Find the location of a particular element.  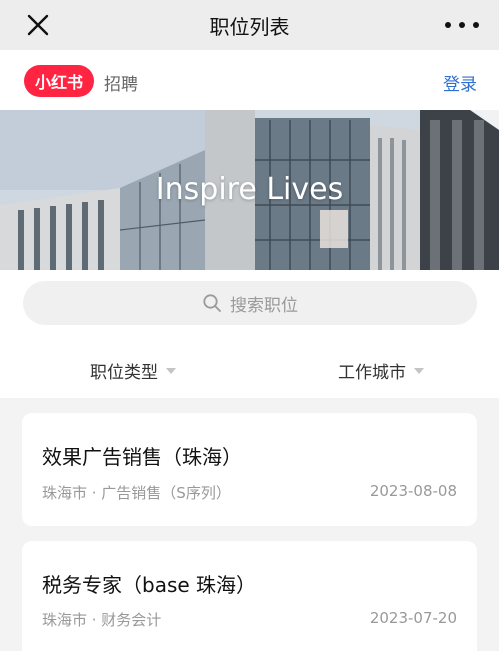

page-title: 职位列表 is located at coordinates (249, 26).